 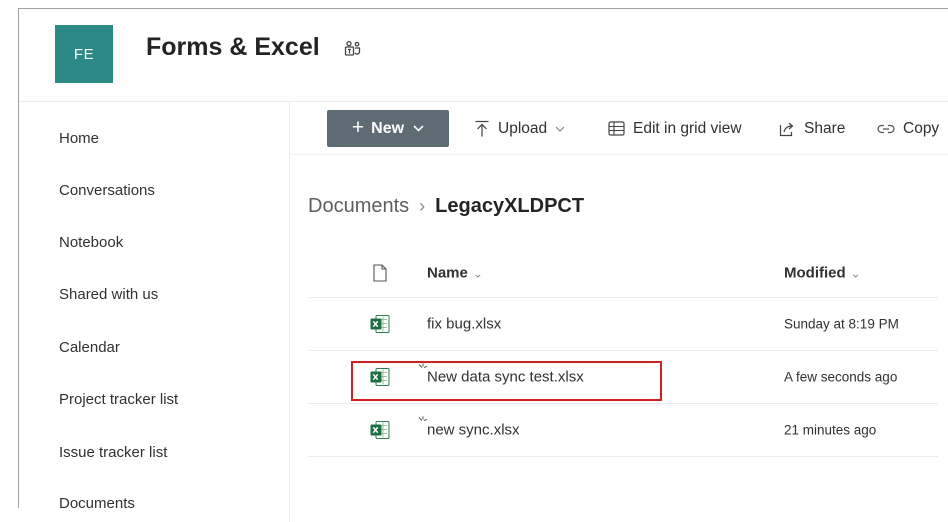 What do you see at coordinates (464, 324) in the screenshot?
I see `file-name-link: fix bug.xlsx` at bounding box center [464, 324].